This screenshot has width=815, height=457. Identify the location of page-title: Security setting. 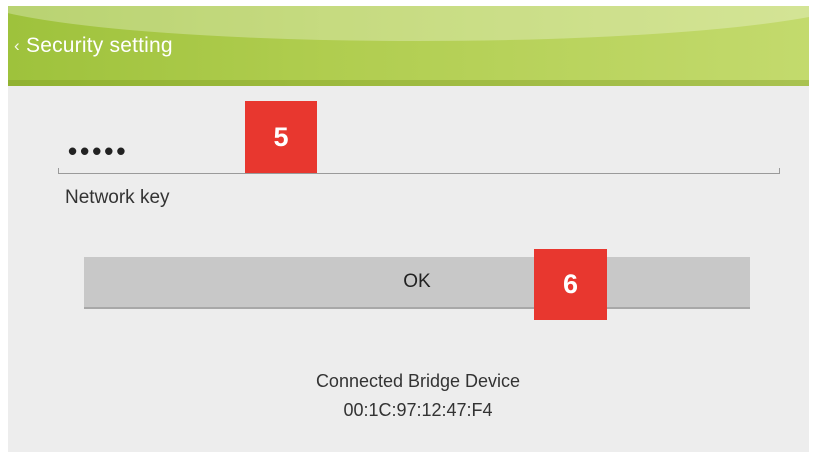
(99, 46).